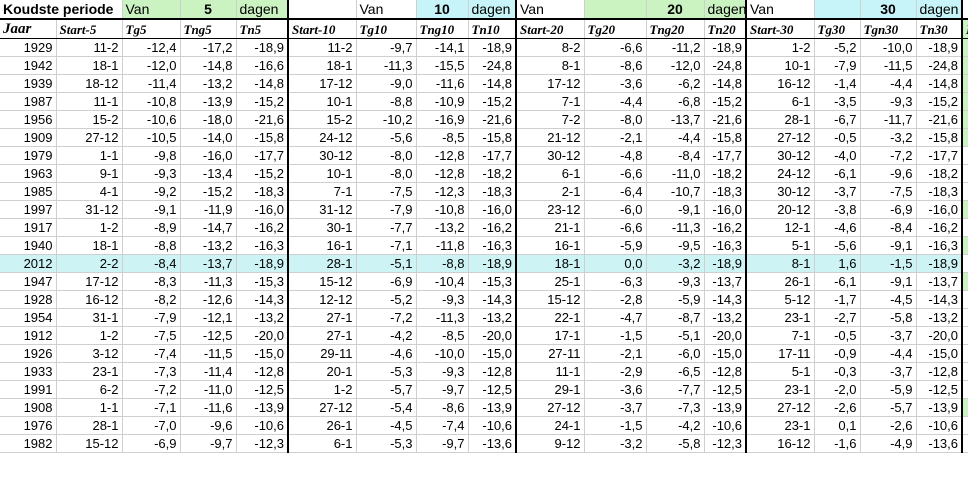 This screenshot has height=480, width=968. What do you see at coordinates (61, 9) in the screenshot?
I see `sheet-title: Koudste periode` at bounding box center [61, 9].